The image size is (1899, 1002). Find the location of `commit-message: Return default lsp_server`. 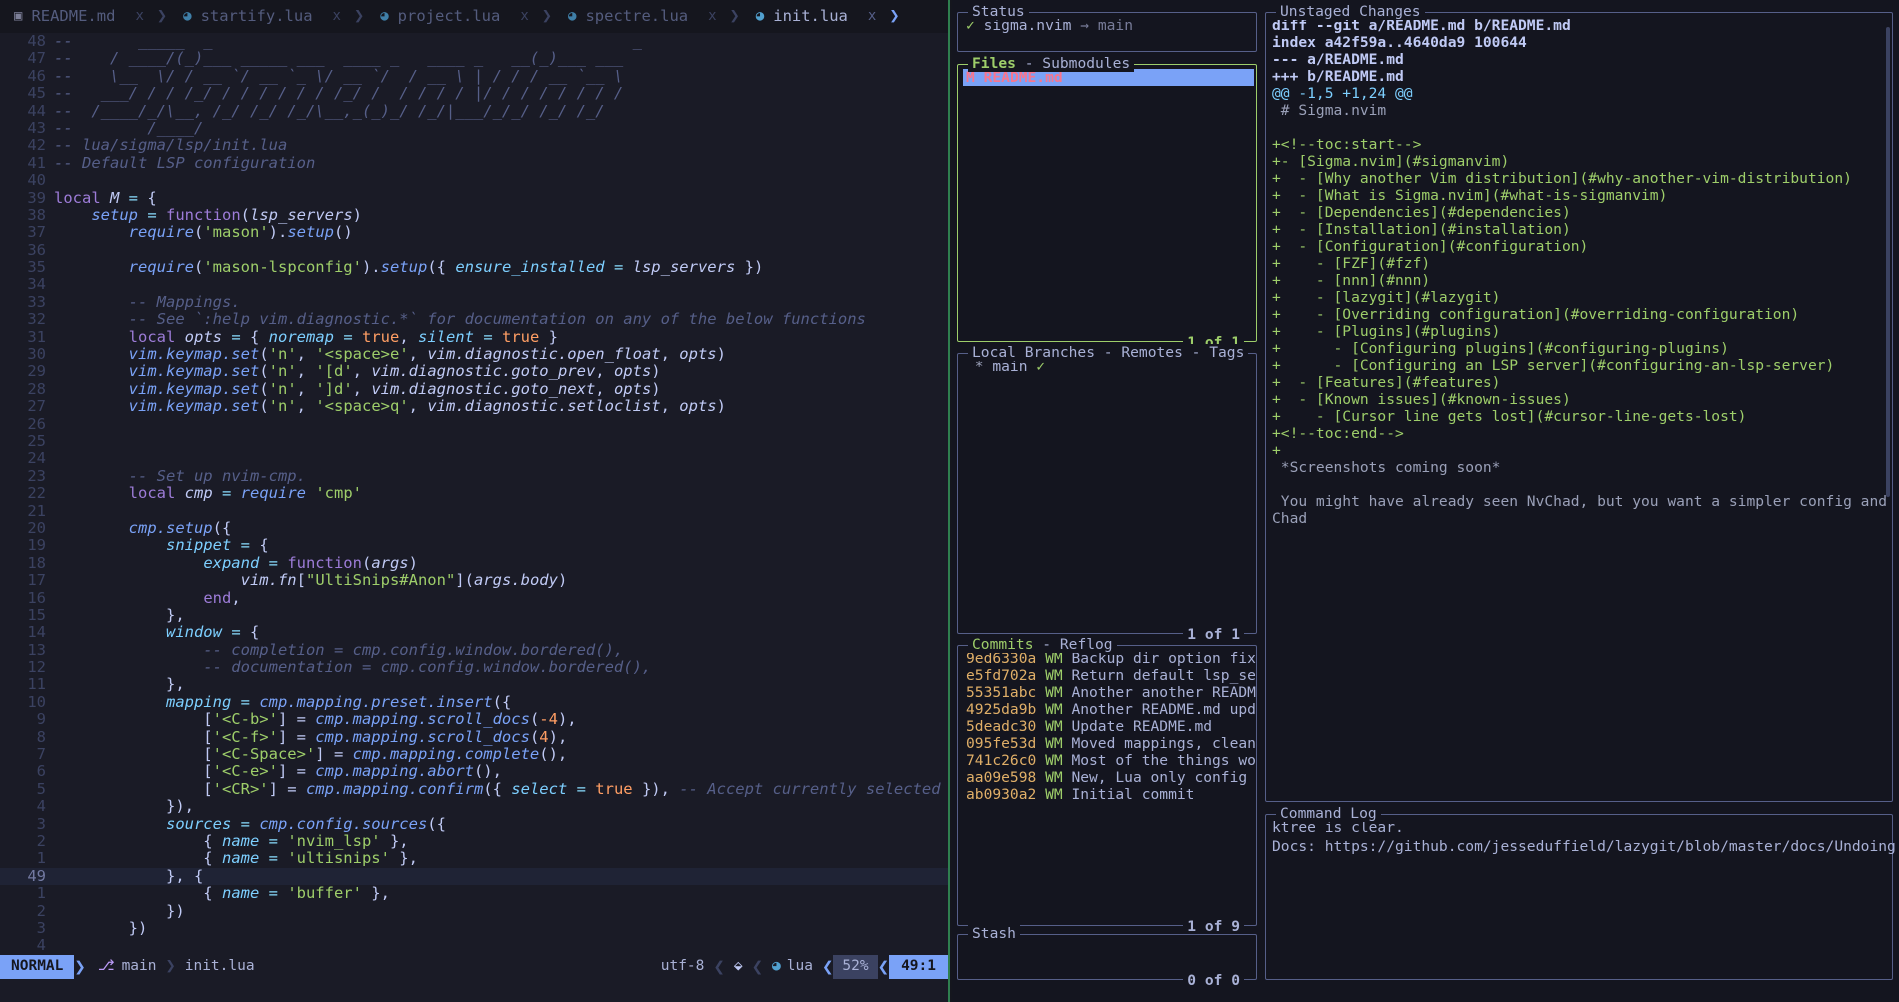

commit-message: Return default lsp_server is located at coordinates (1163, 675).